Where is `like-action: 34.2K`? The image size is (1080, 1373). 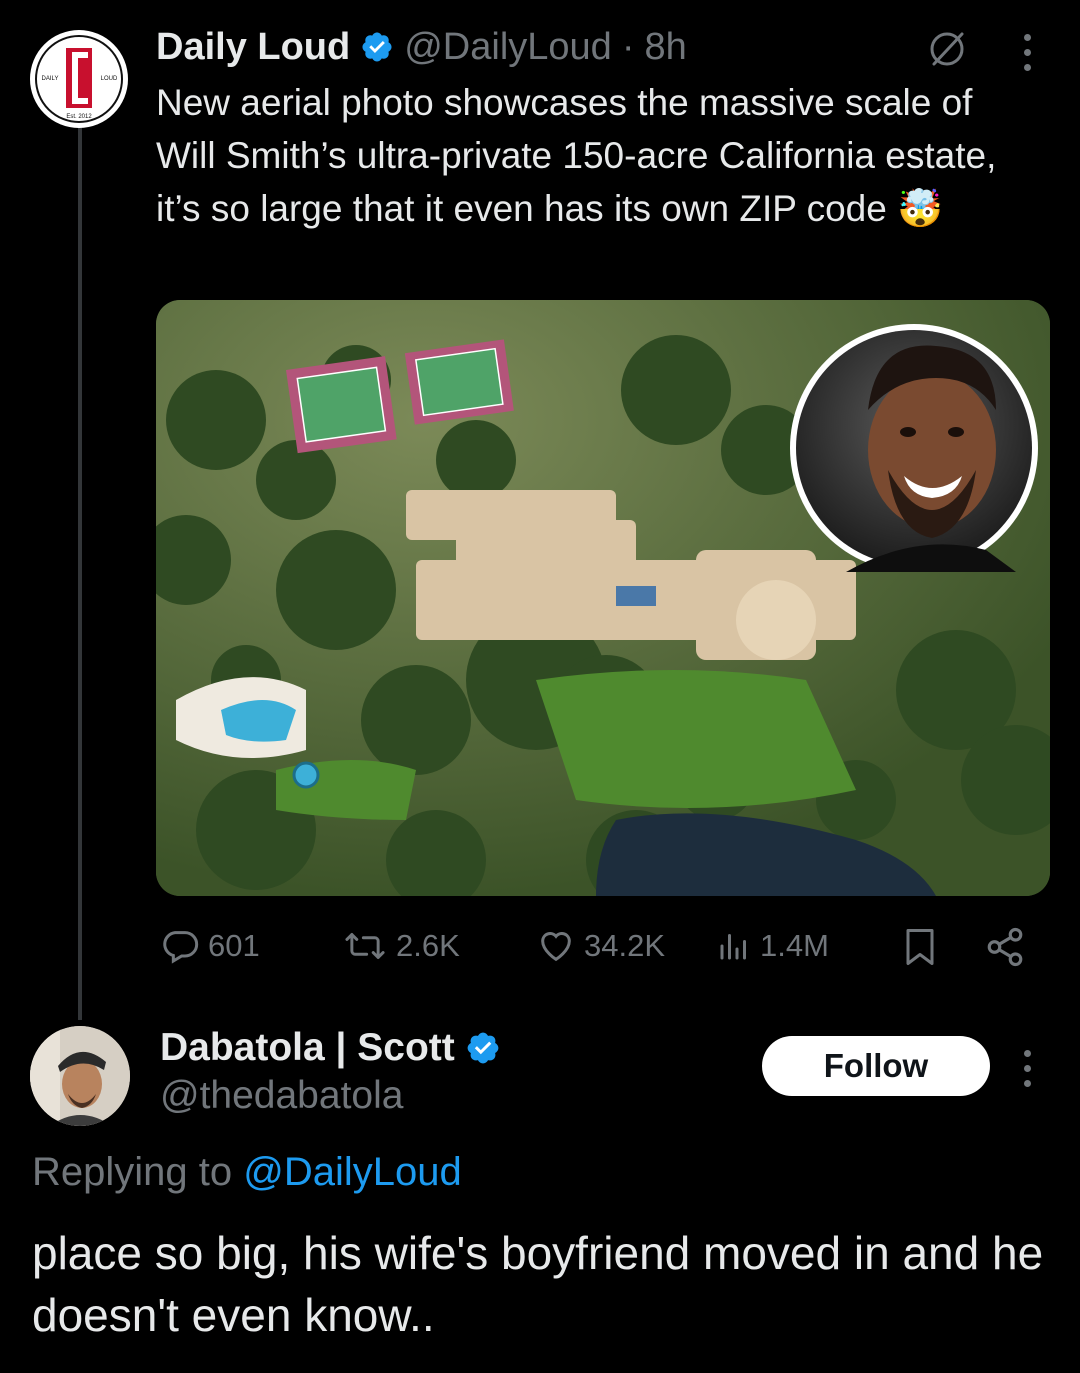
like-action: 34.2K is located at coordinates (600, 946).